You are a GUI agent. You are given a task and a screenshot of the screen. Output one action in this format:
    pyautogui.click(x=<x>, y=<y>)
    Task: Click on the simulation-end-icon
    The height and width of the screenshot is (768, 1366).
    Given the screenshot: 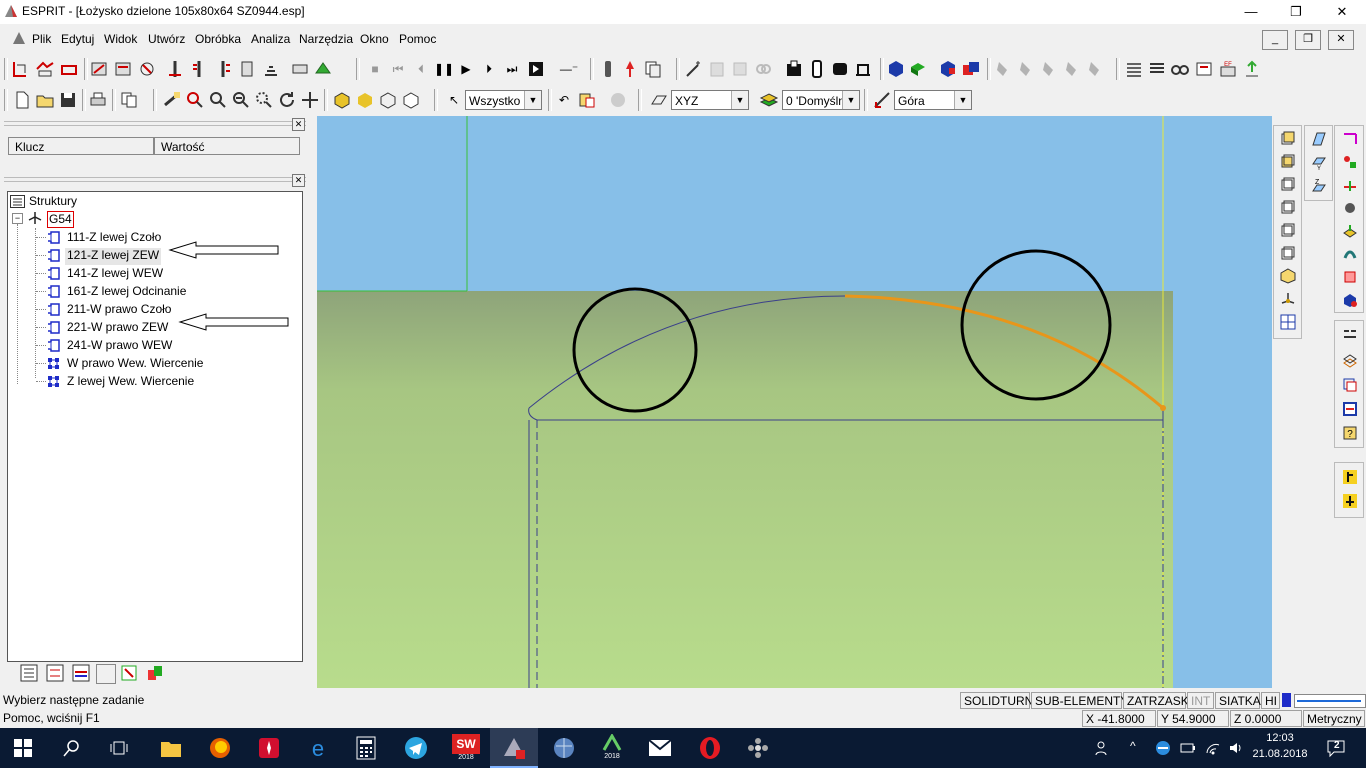 What is the action you would take?
    pyautogui.click(x=536, y=69)
    